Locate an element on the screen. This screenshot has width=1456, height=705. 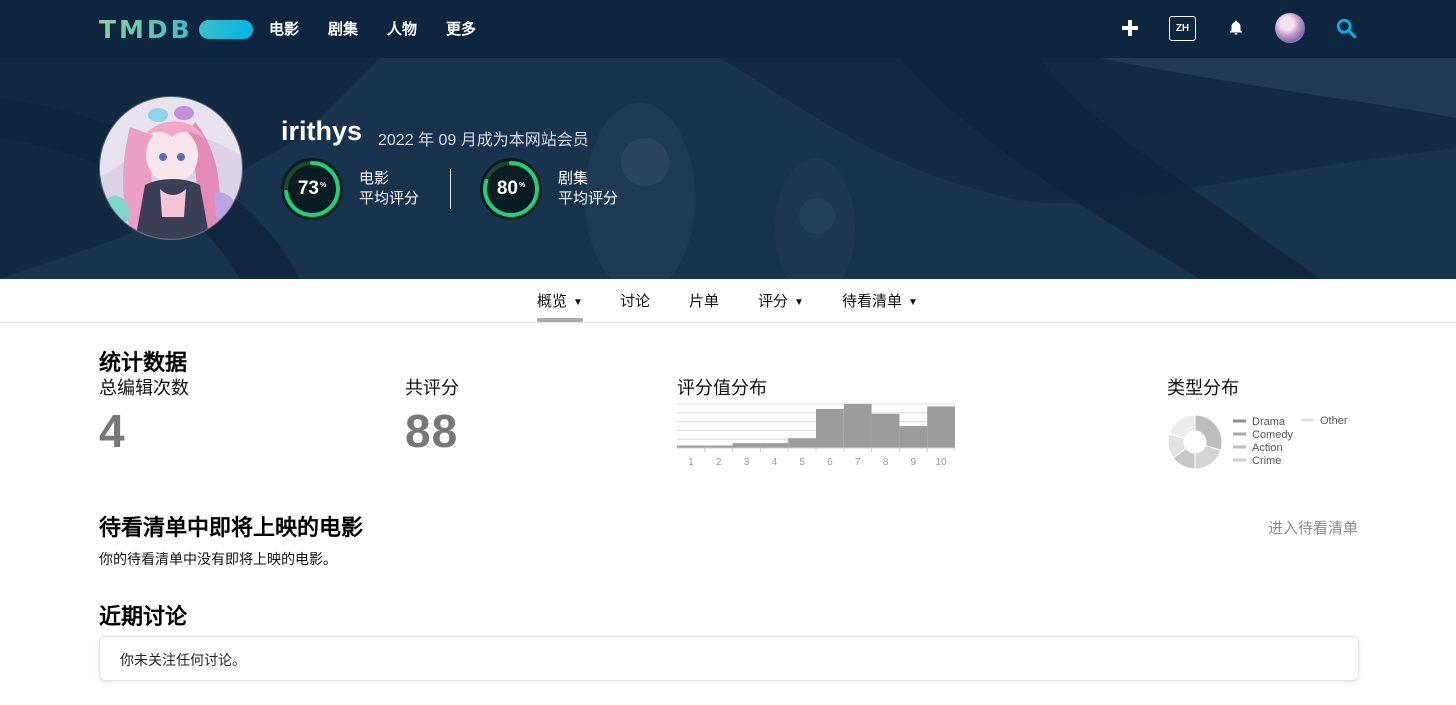
genre-distribution-chart: DramaComedyActionCrime Other is located at coordinates (1257, 442).